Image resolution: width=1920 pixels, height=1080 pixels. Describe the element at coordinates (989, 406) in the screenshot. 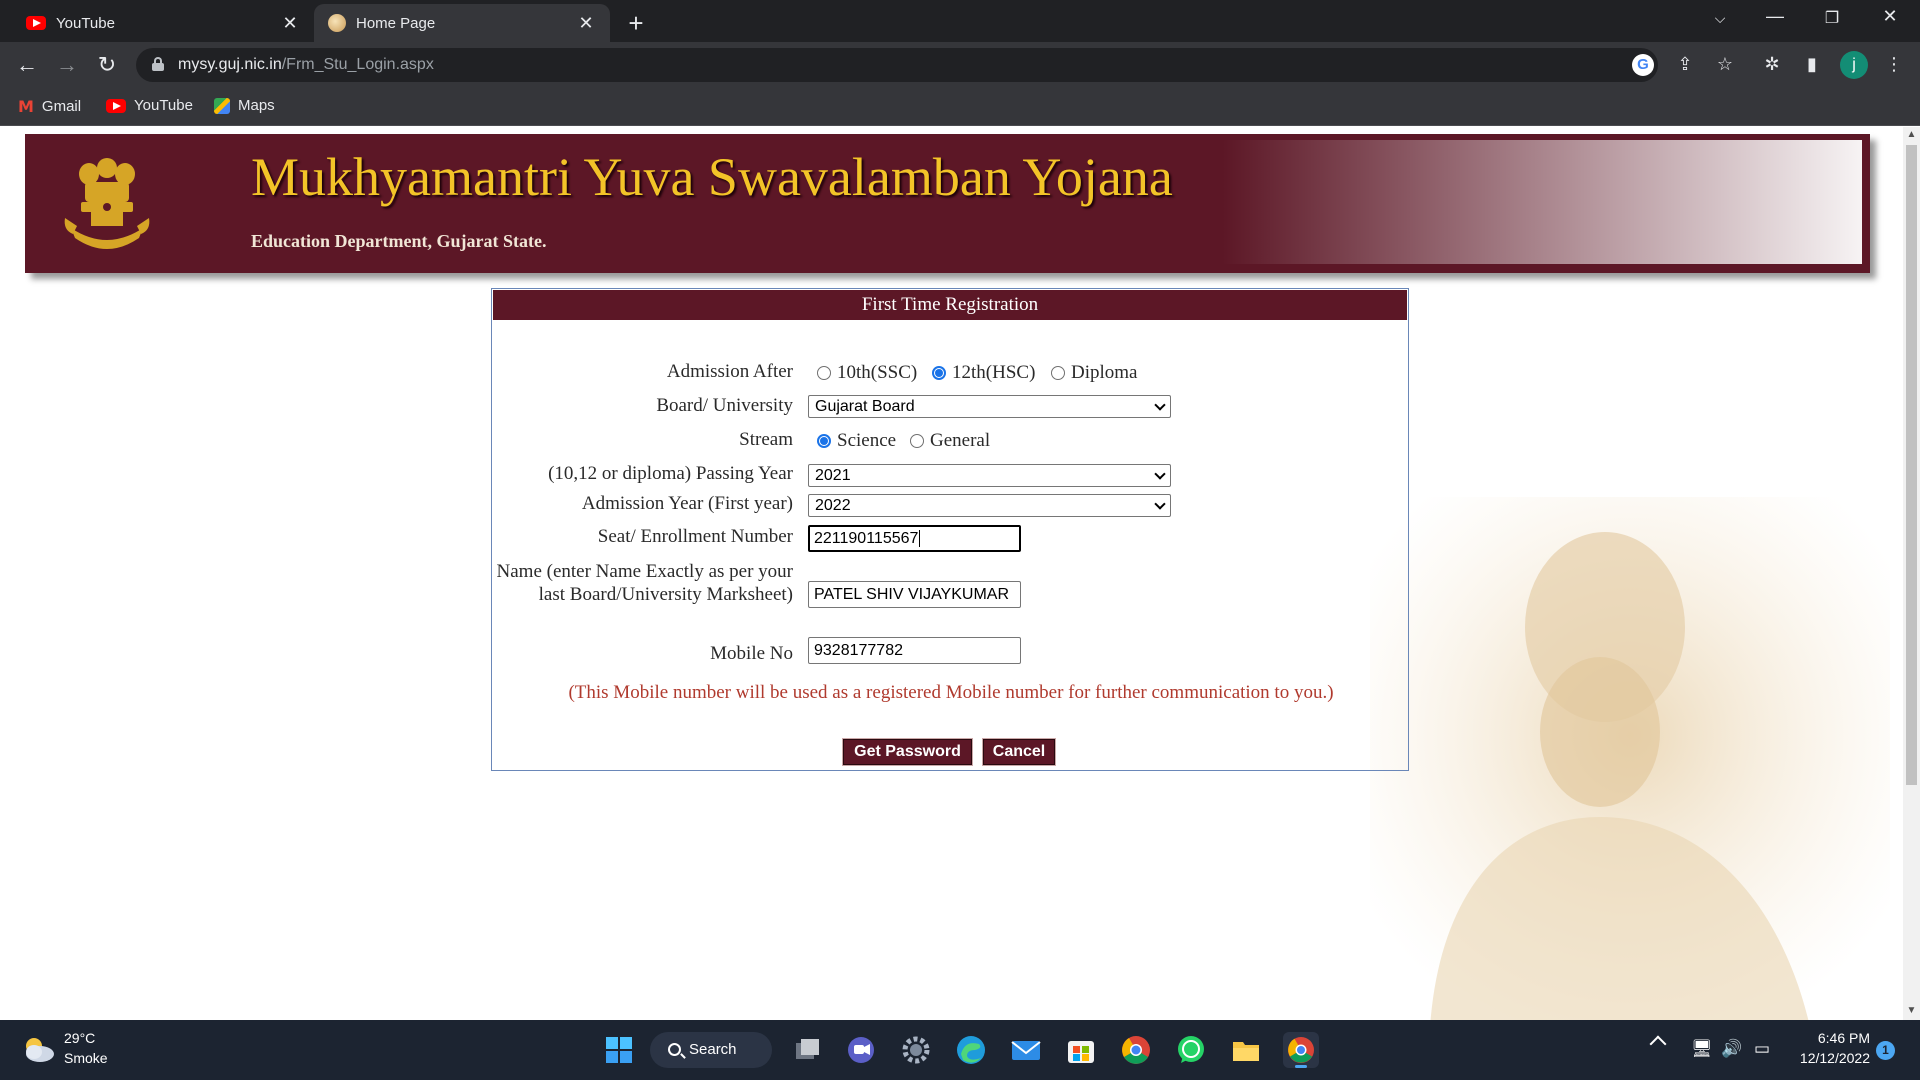

I see `board-select: Gujarat Board` at that location.